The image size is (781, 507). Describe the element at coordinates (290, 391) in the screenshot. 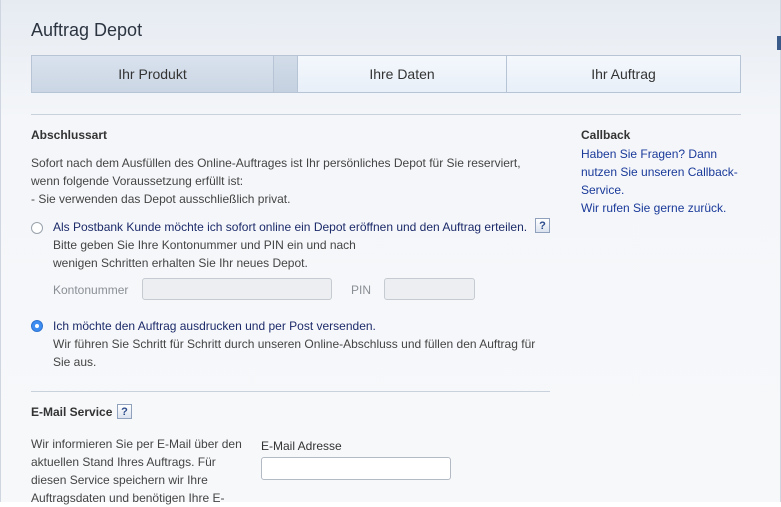

I see `divider-middle` at that location.